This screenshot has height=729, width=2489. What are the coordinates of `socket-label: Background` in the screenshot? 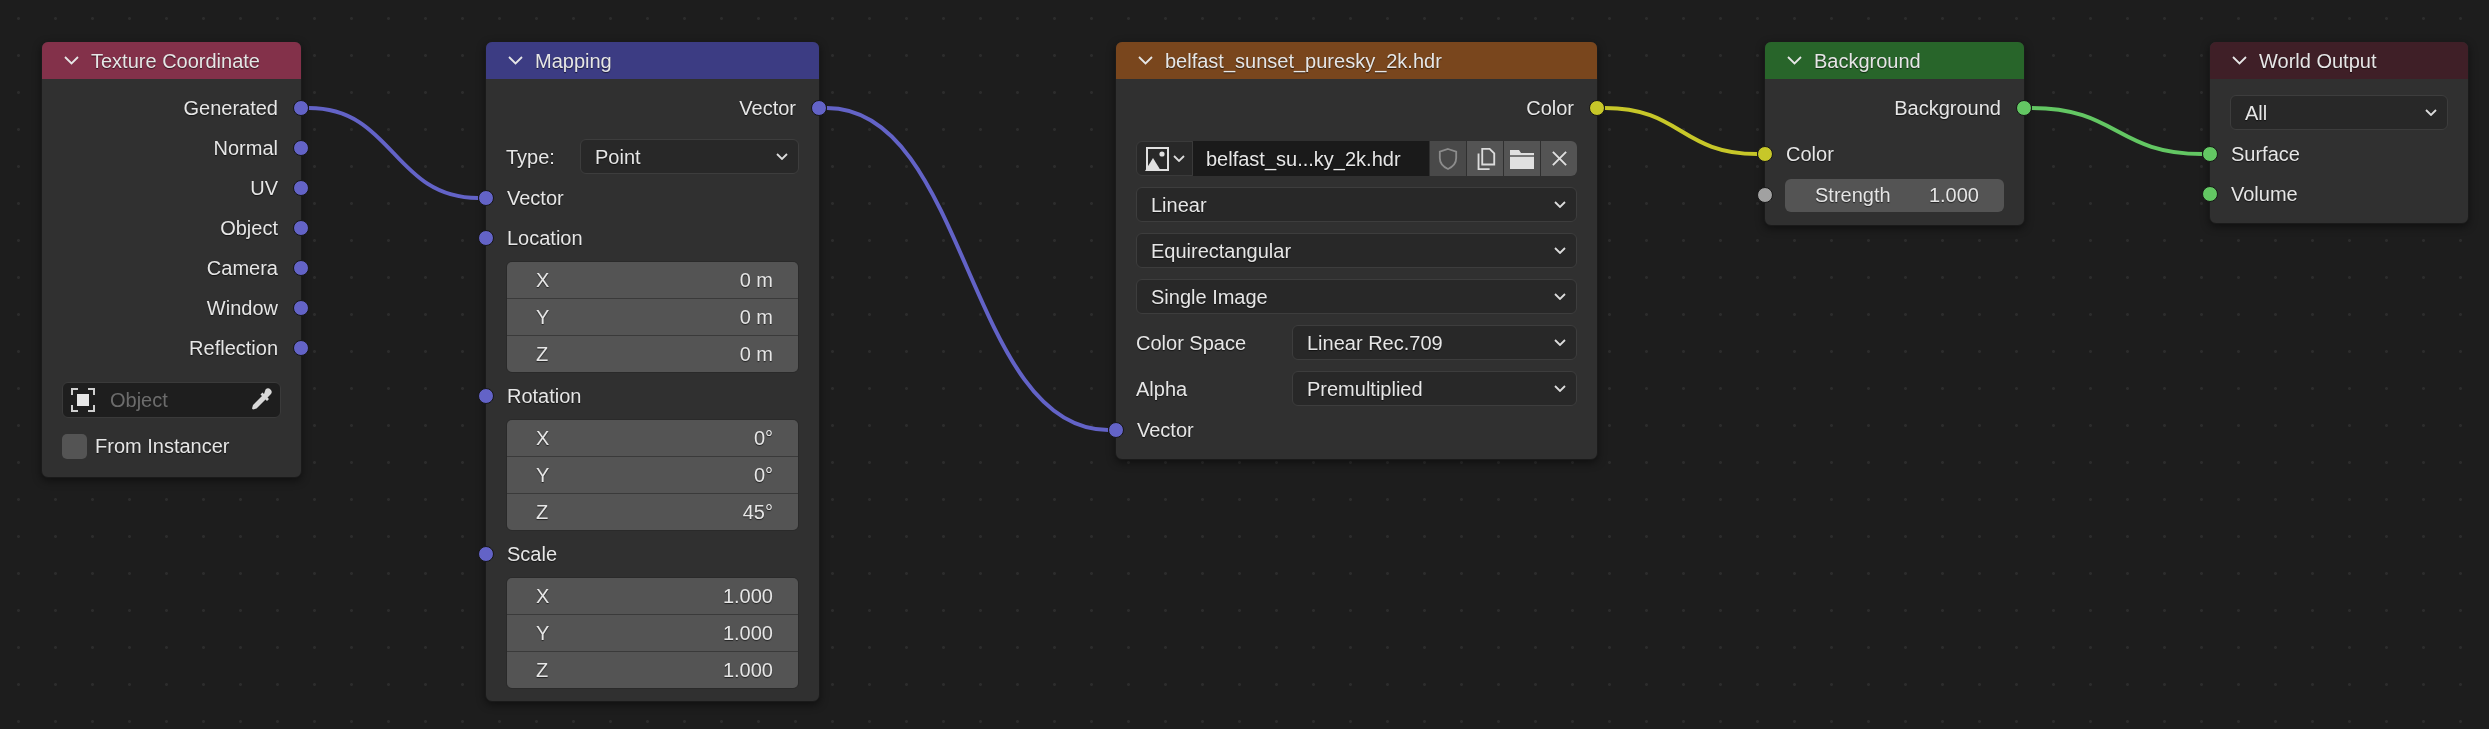 It's located at (1947, 108).